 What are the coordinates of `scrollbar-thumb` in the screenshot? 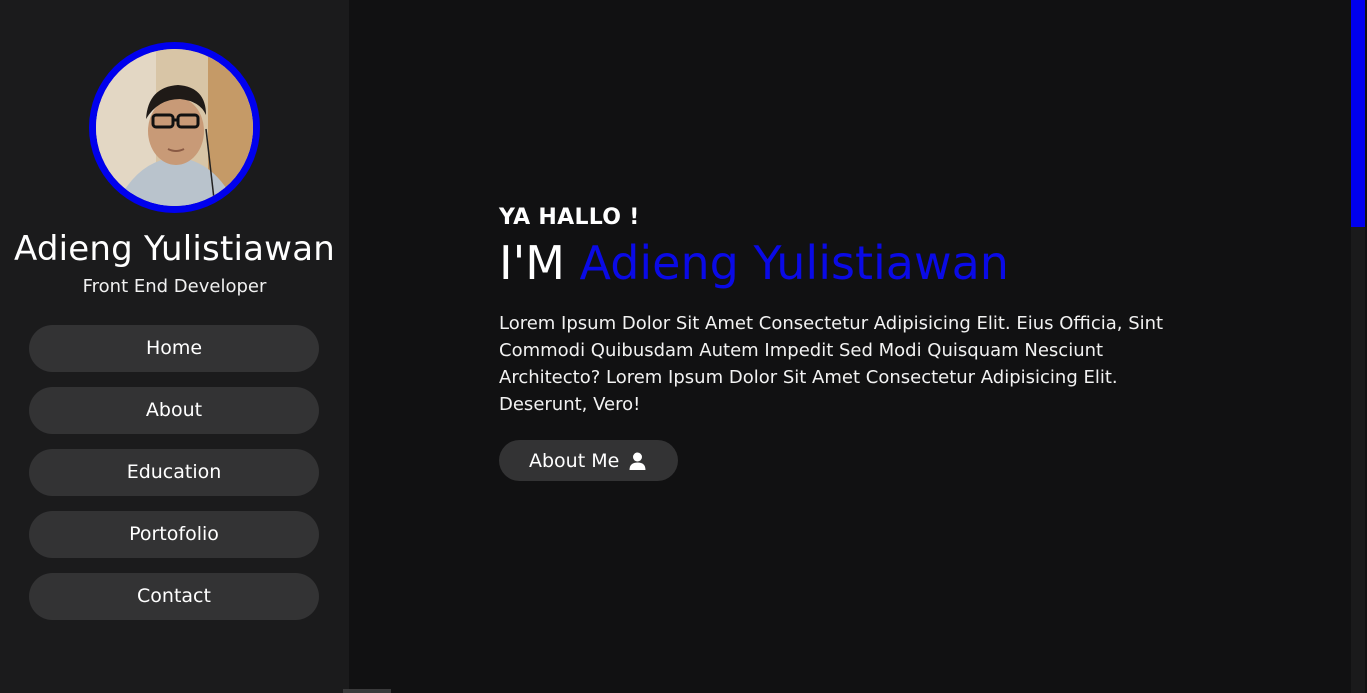 It's located at (1358, 113).